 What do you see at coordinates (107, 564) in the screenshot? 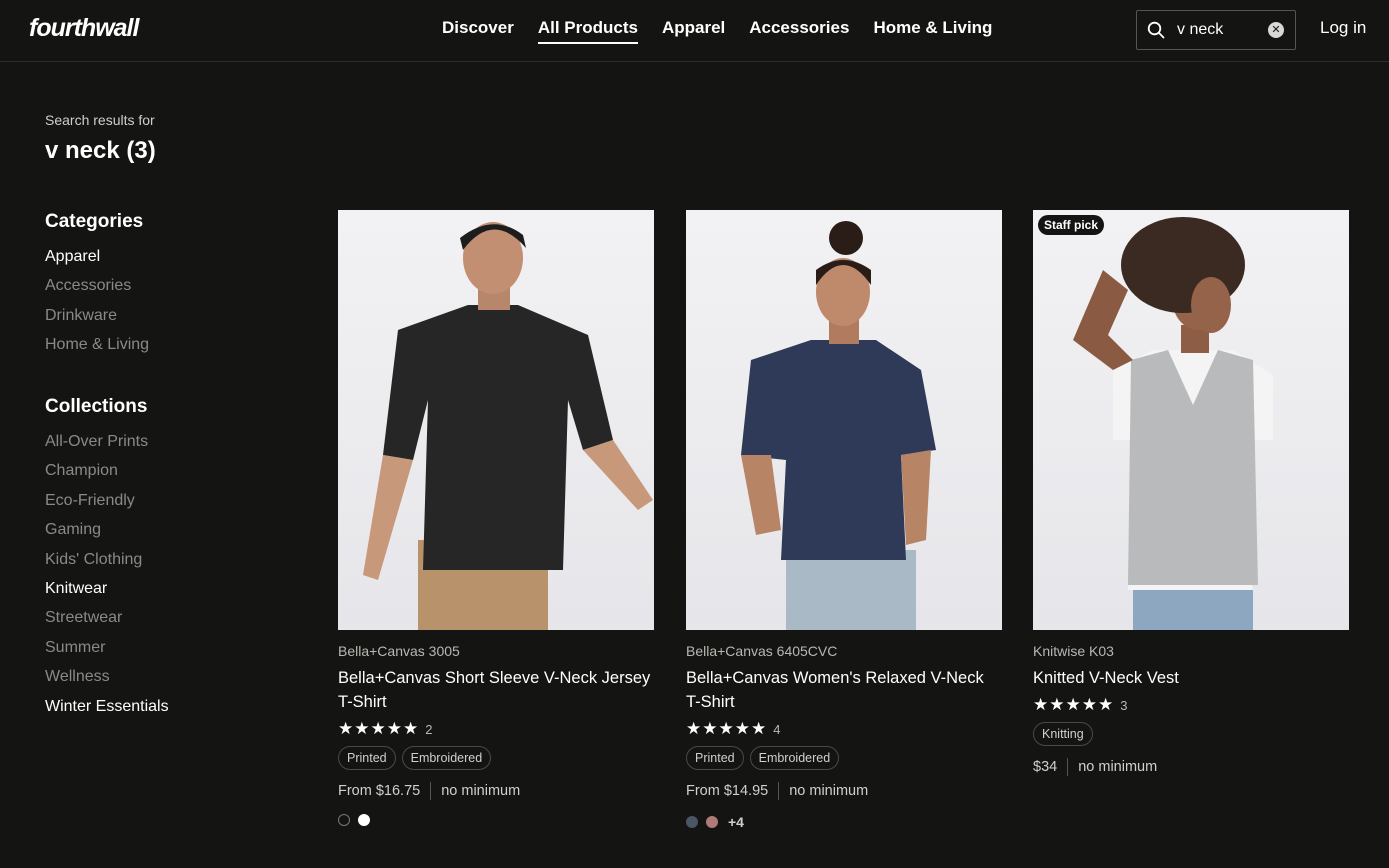
I see `collection-kids-clothing: Kids' Clothing` at bounding box center [107, 564].